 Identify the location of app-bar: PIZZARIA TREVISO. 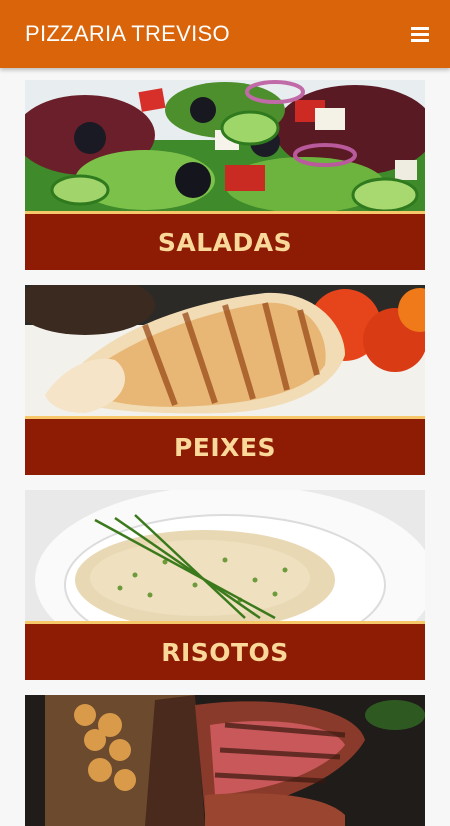
(225, 34).